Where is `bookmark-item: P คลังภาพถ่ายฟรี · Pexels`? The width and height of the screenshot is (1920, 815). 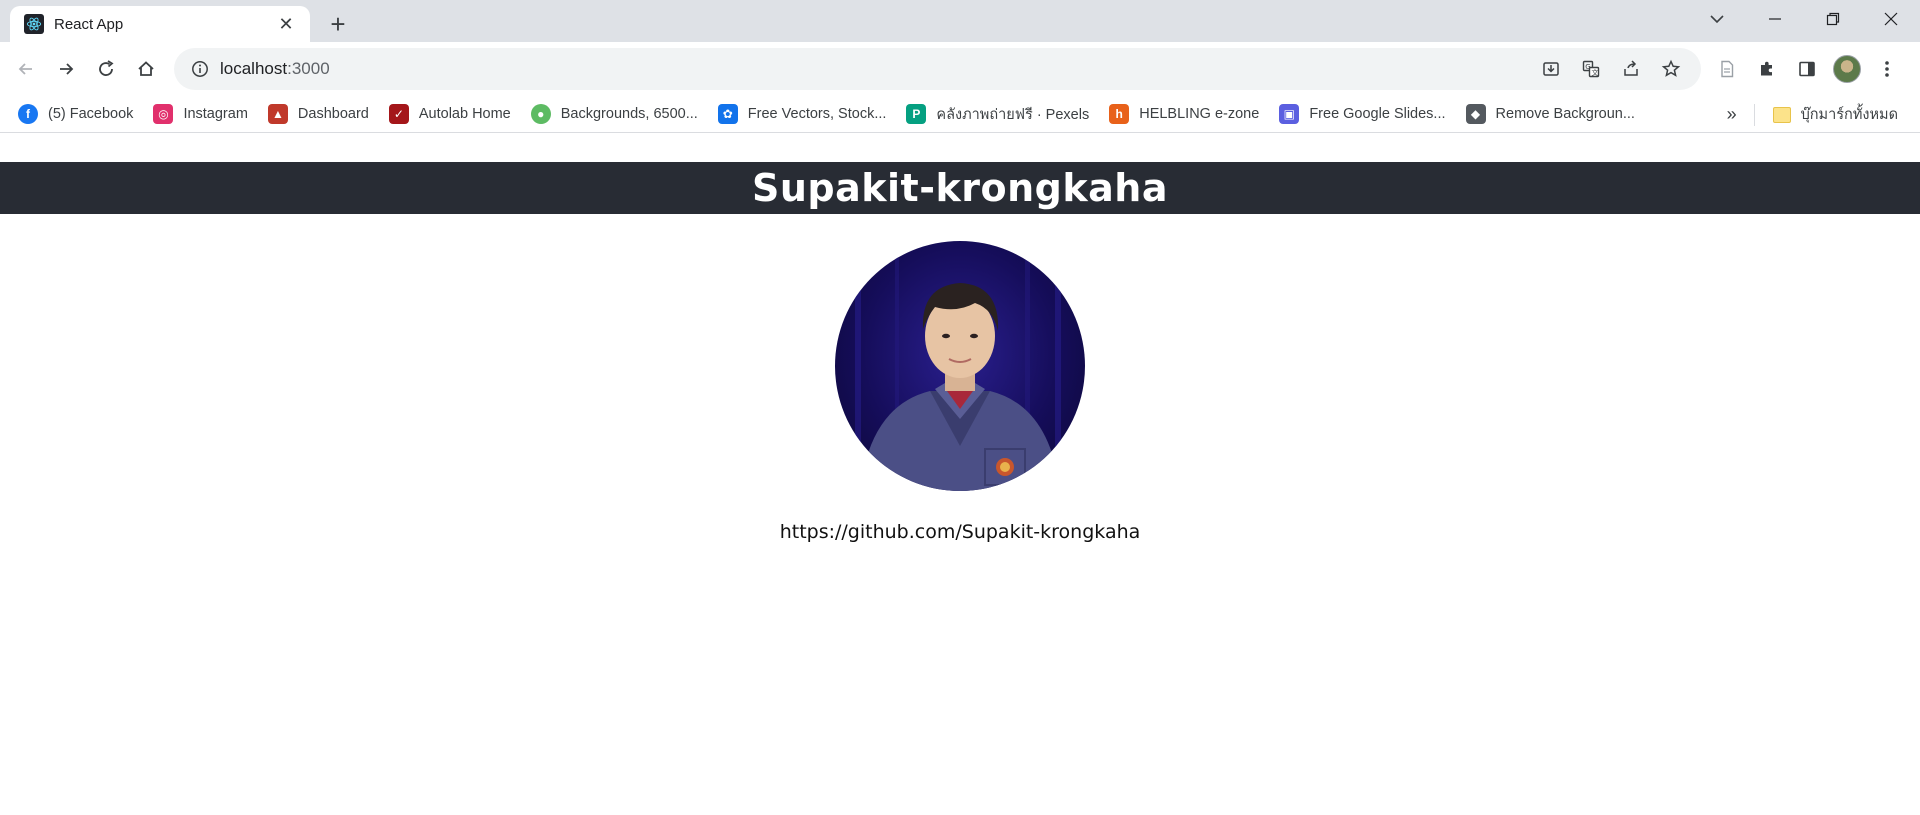
bookmark-item: P คลังภาพถ่ายฟรี · Pexels is located at coordinates (997, 114).